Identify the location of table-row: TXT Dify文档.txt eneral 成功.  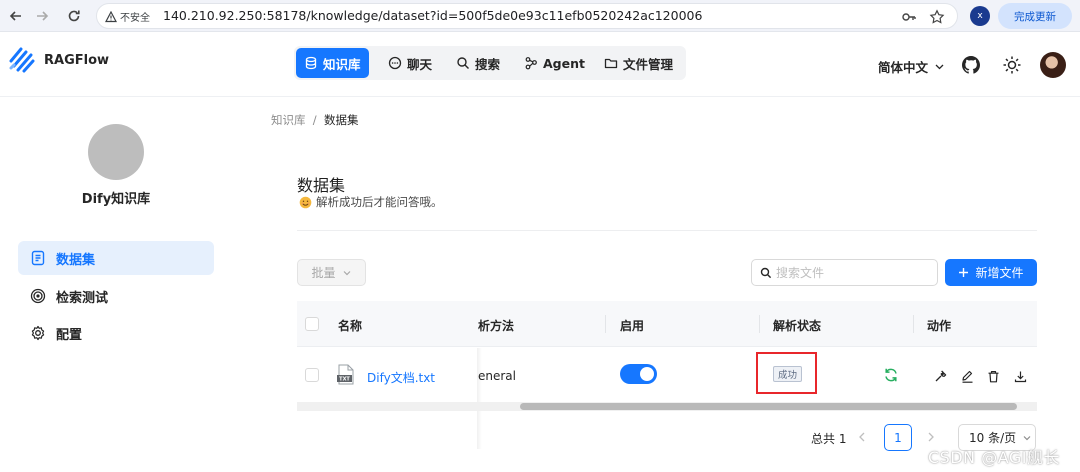
(667, 398).